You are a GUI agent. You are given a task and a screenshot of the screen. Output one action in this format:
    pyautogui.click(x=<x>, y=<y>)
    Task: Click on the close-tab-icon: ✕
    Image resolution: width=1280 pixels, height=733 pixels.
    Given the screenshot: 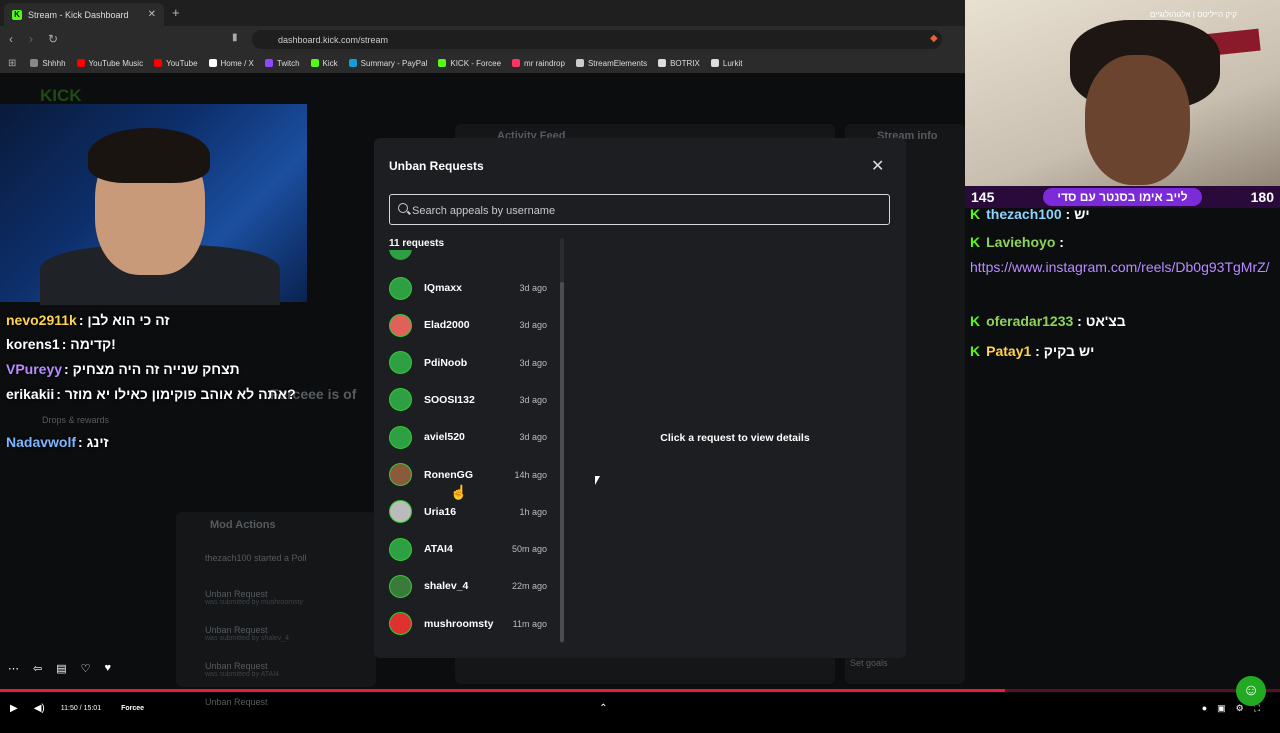 What is the action you would take?
    pyautogui.click(x=152, y=14)
    